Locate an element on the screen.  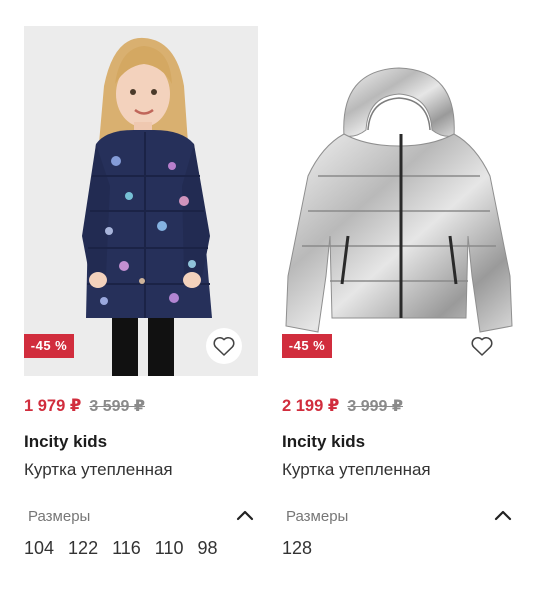
size-list: 104 122 116 110 98 is located at coordinates (141, 550).